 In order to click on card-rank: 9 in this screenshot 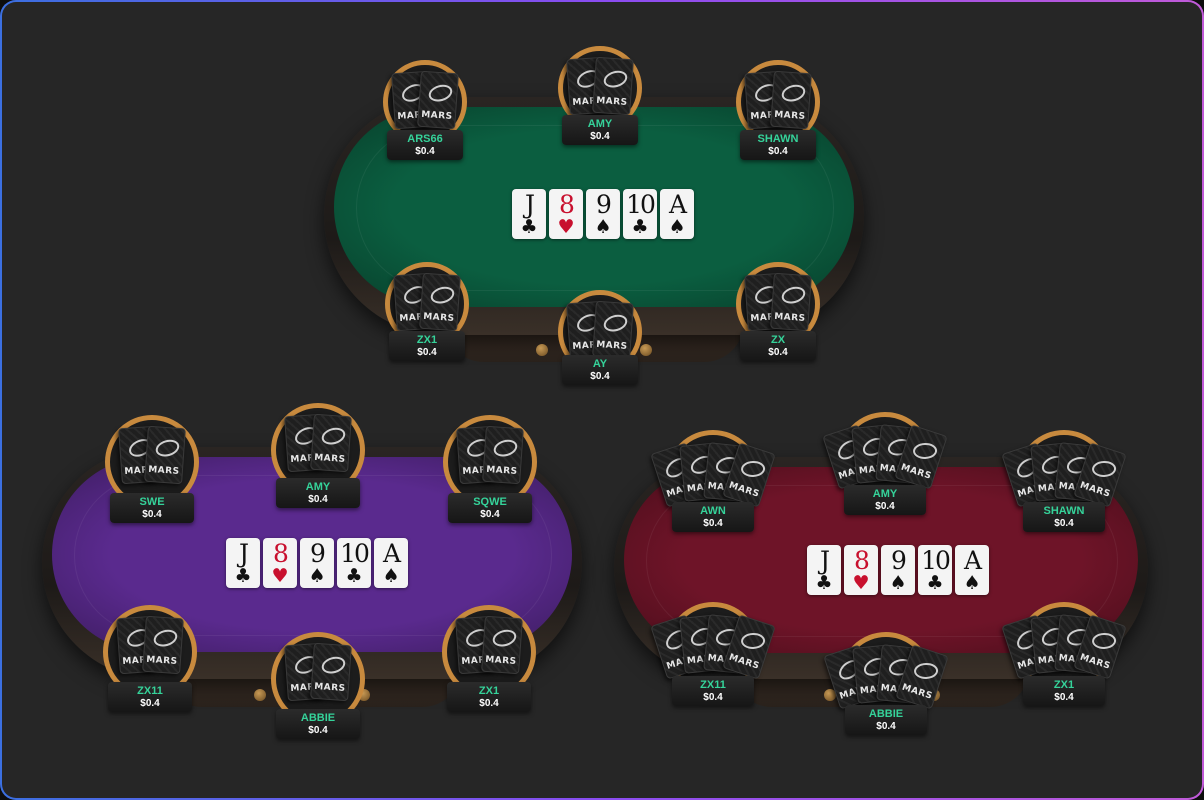, I will do `click(899, 560)`.